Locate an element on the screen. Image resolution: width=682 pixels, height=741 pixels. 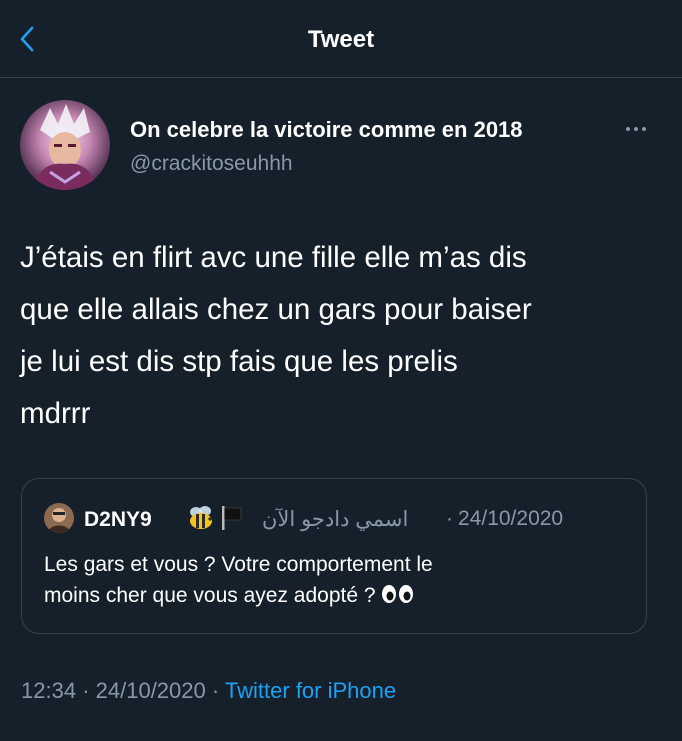
bee-icon is located at coordinates (201, 517).